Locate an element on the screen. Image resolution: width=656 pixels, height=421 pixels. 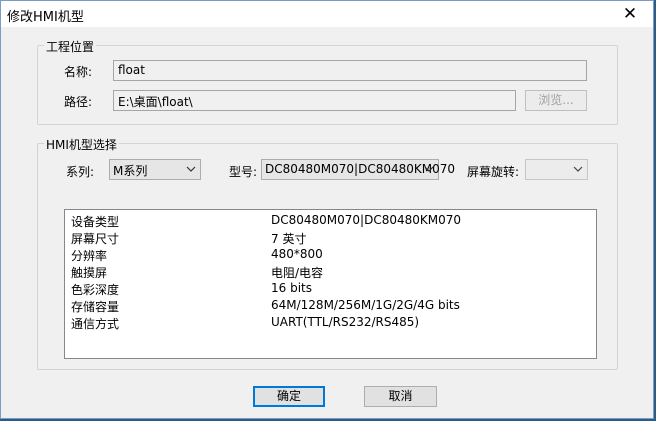
title-bar: 修改HMI机型 ✕ is located at coordinates (327, 14).